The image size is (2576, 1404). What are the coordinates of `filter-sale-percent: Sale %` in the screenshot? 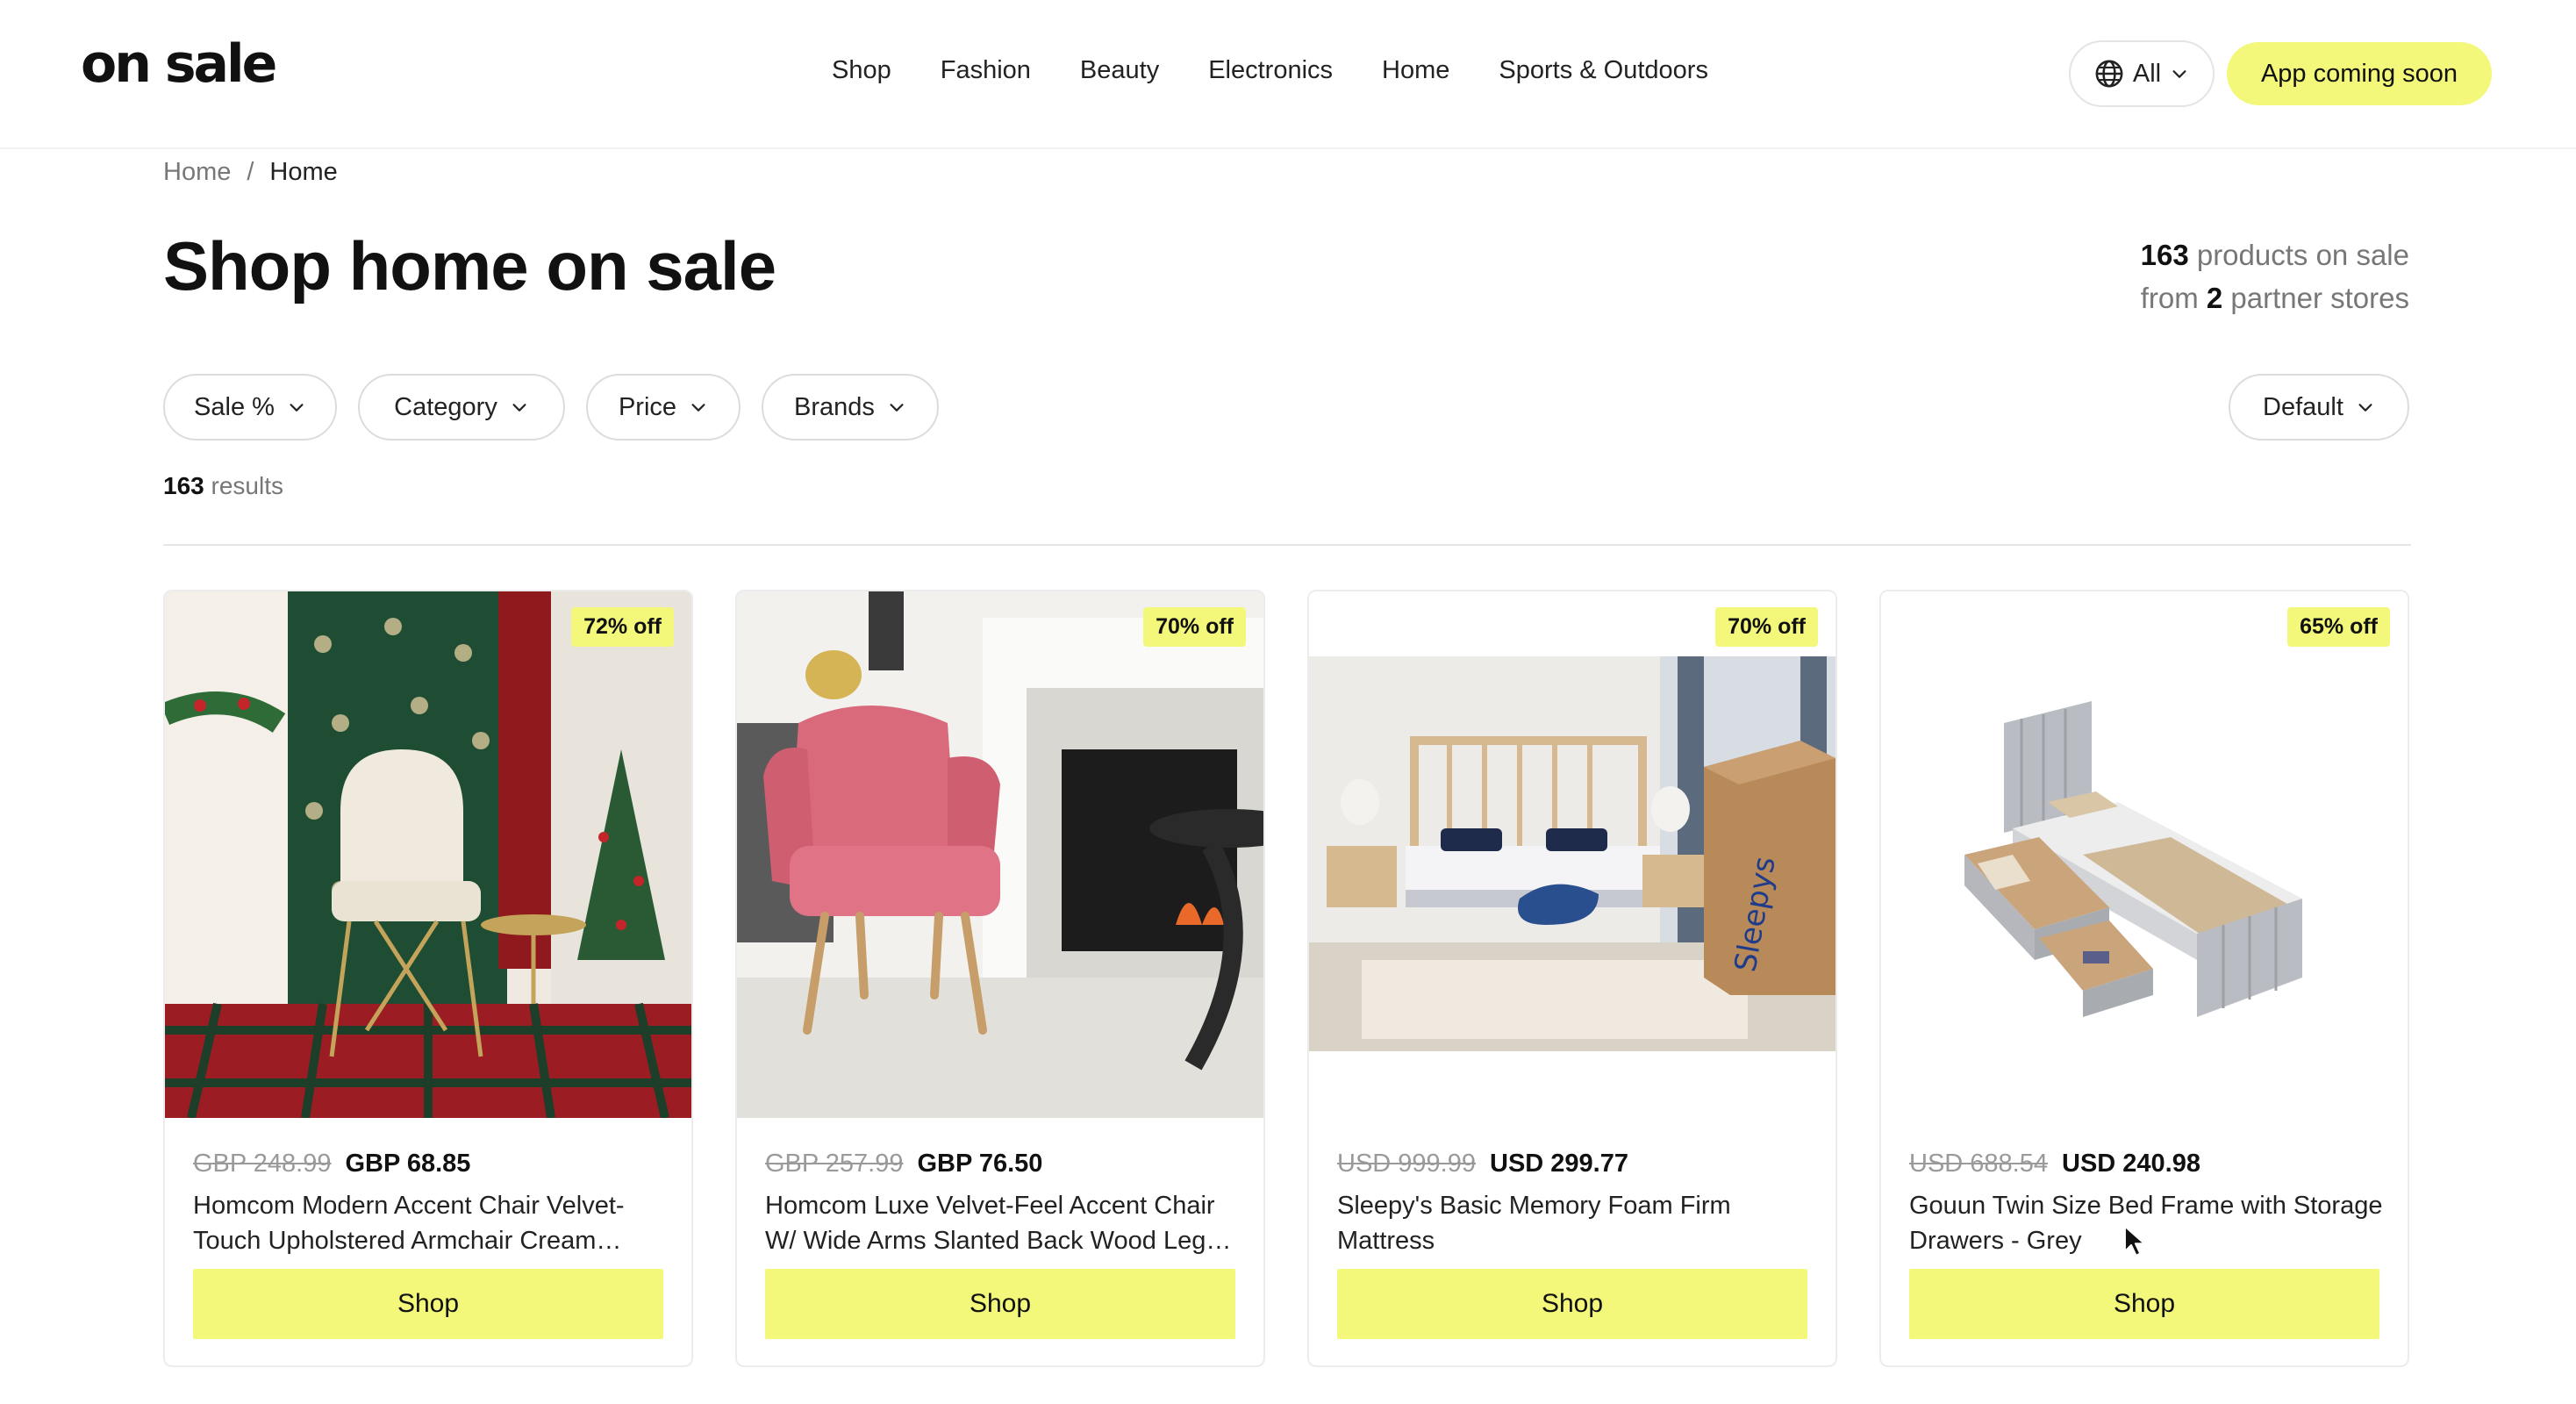 It's located at (250, 407).